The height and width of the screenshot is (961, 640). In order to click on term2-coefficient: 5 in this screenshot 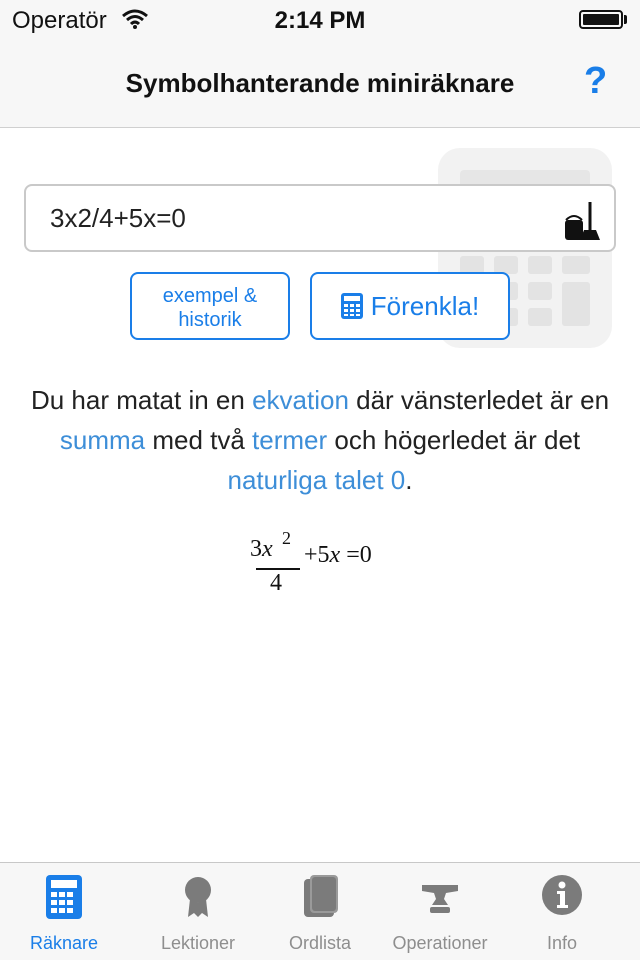, I will do `click(323, 555)`.